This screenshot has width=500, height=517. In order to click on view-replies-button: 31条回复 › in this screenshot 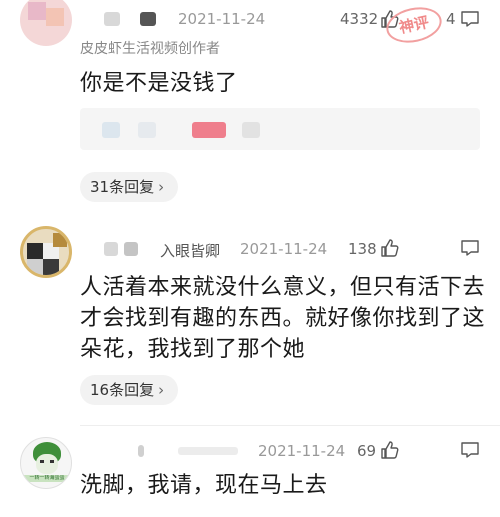, I will do `click(129, 187)`.